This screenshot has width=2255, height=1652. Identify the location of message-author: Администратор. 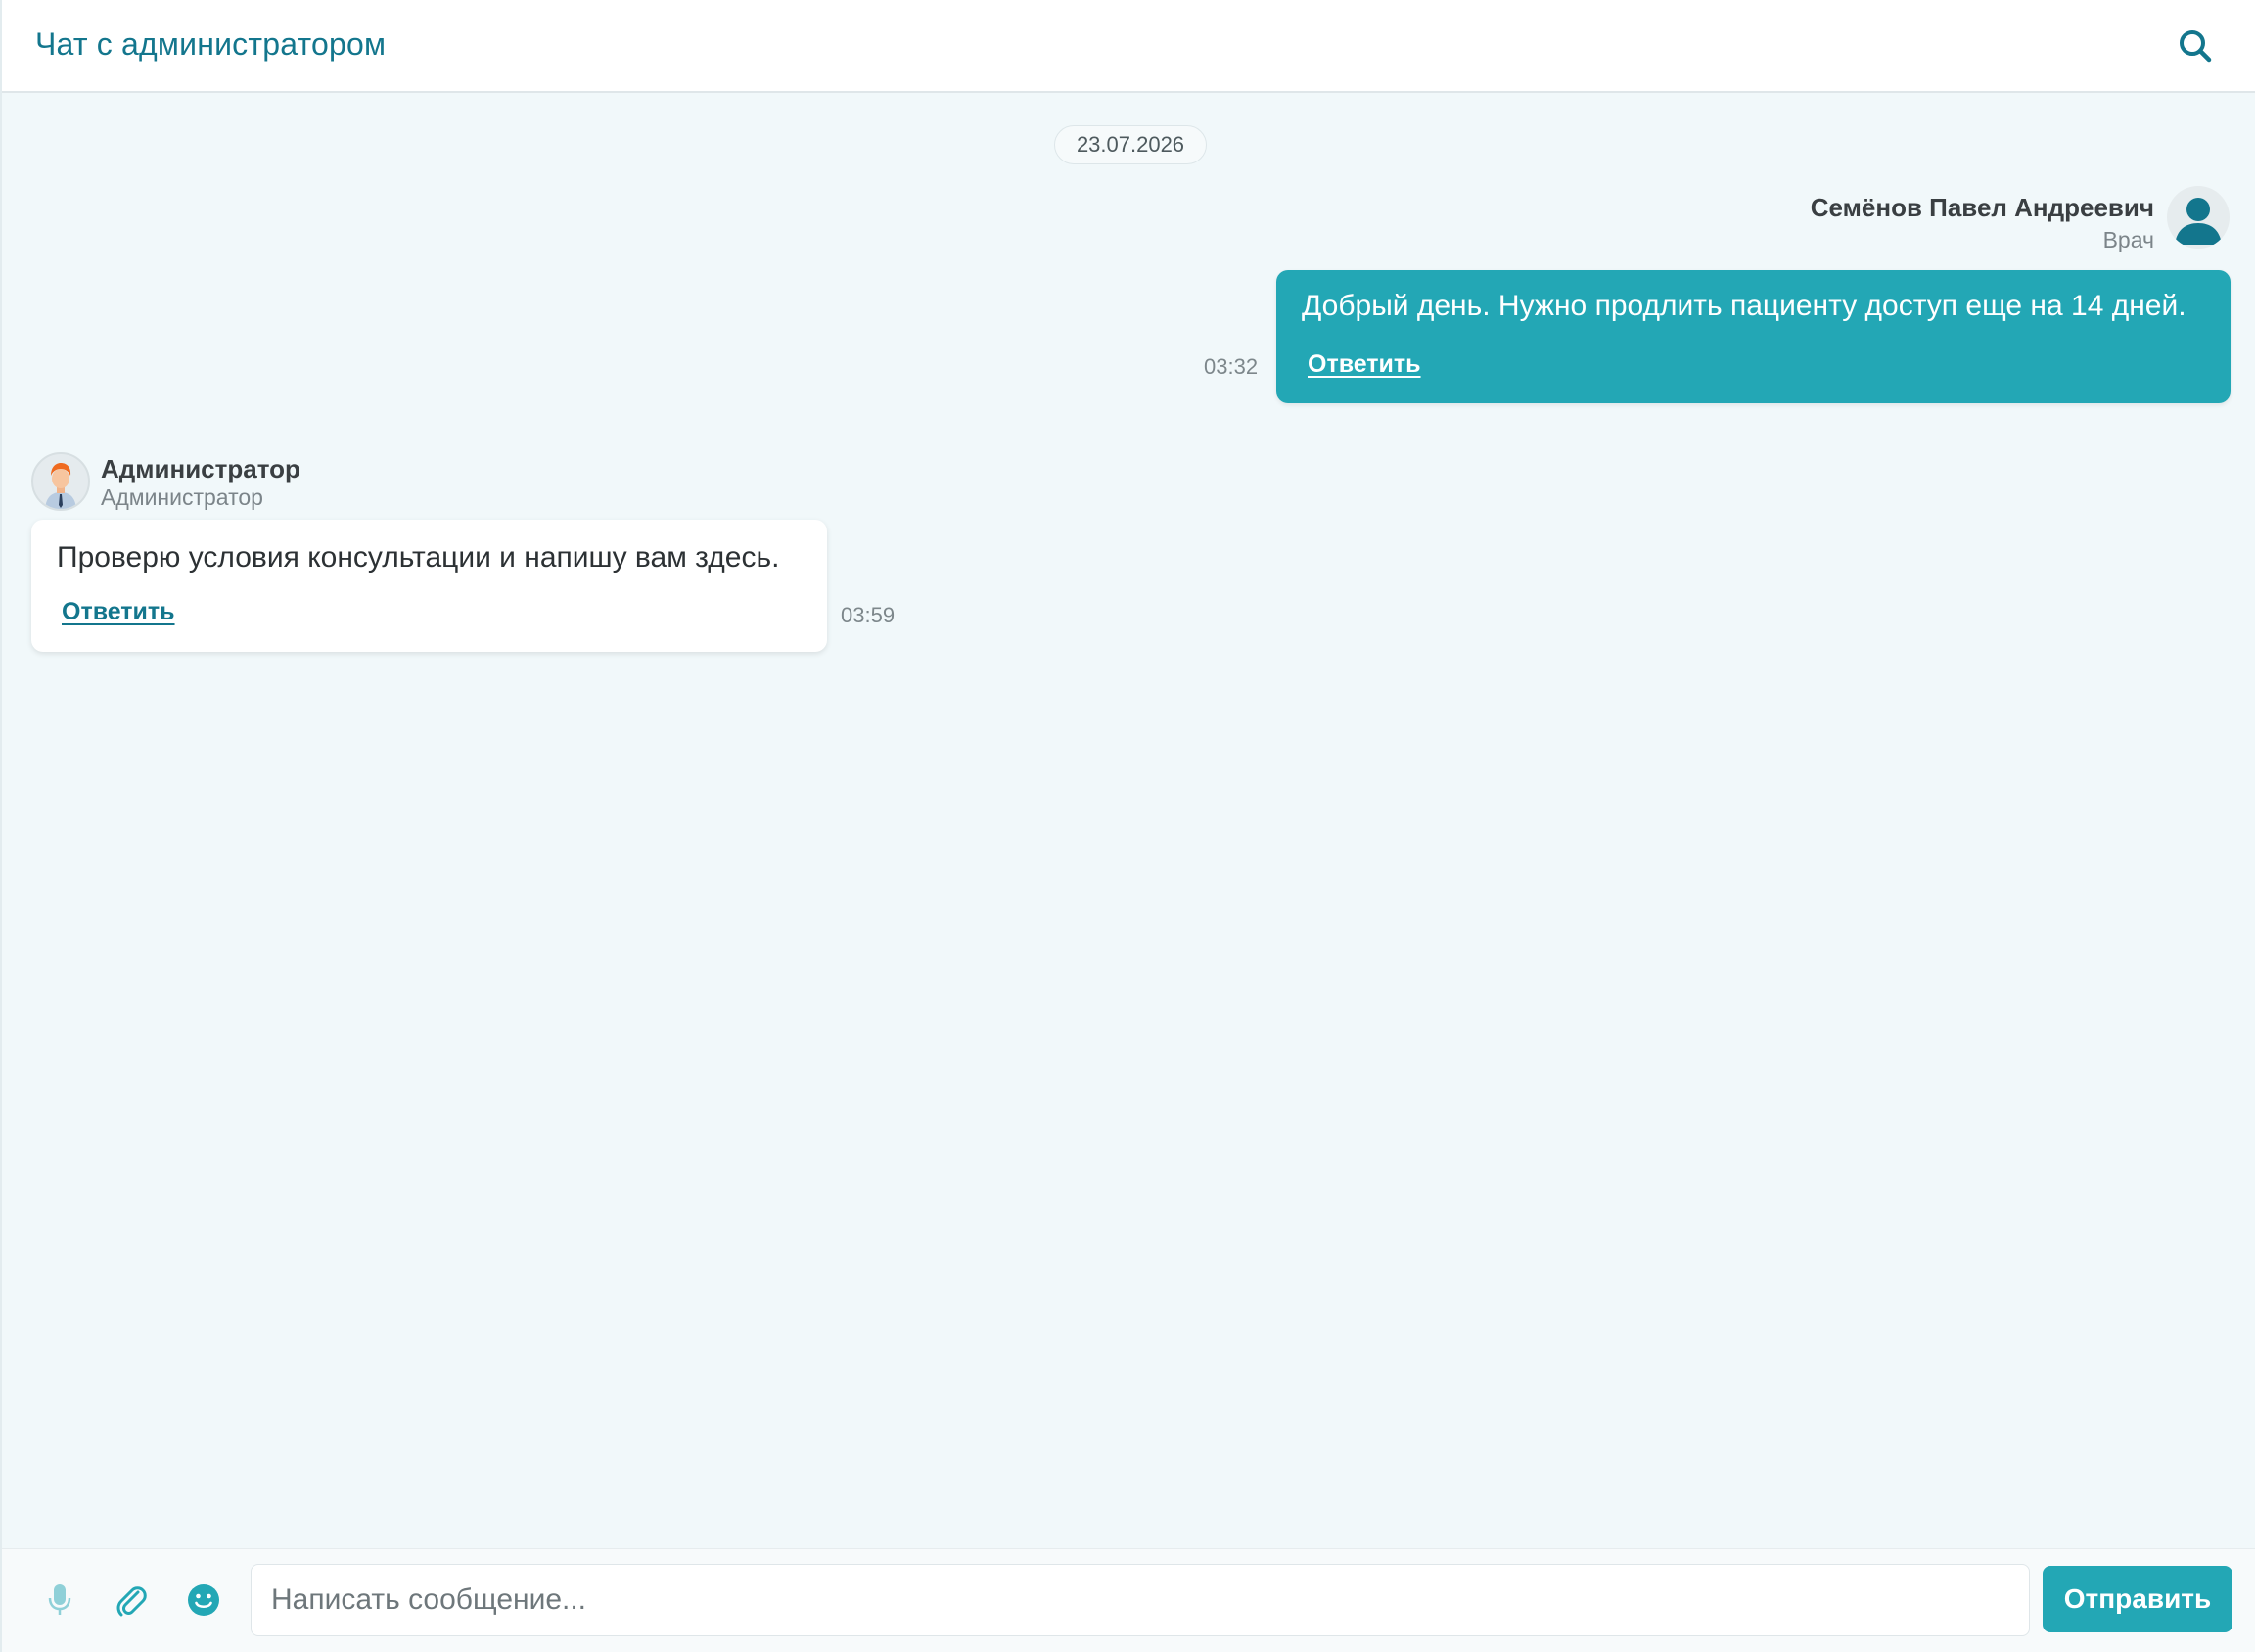
(200, 468).